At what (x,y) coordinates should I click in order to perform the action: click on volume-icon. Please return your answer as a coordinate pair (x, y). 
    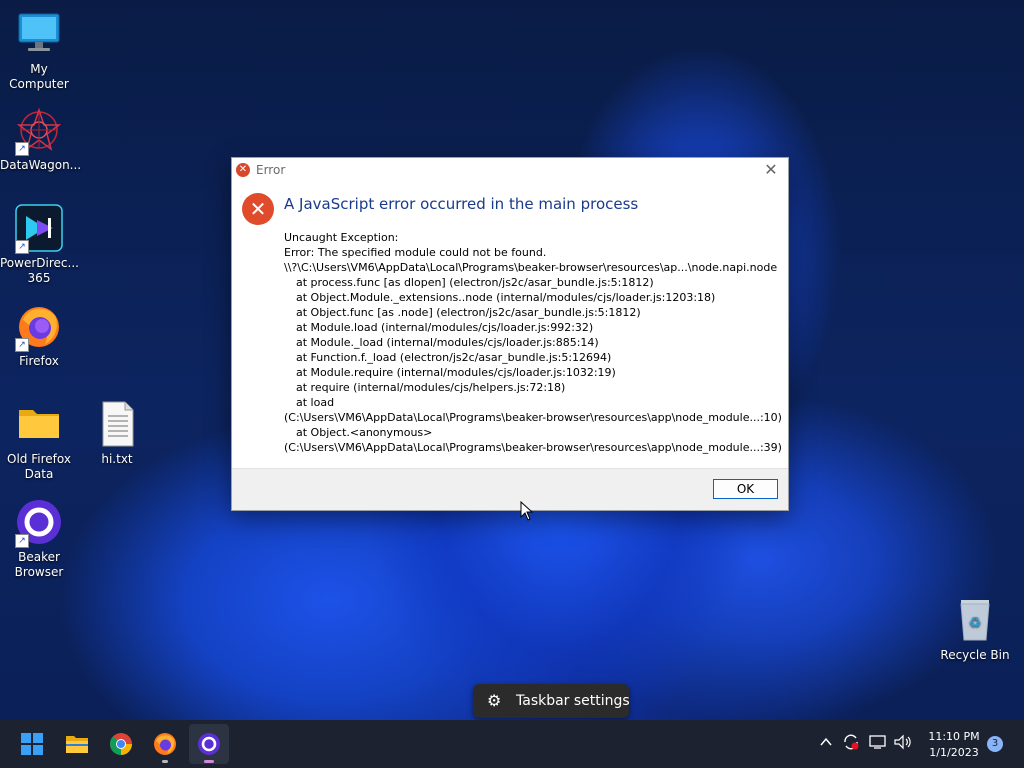
    Looking at the image, I should click on (903, 744).